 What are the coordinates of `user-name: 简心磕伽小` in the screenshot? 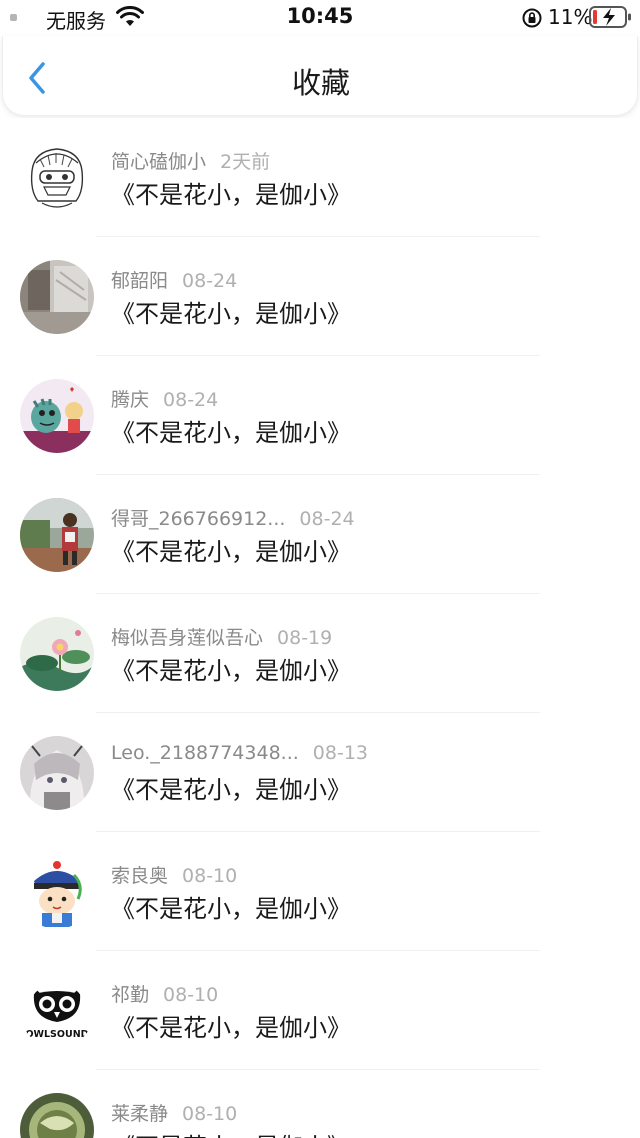 It's located at (158, 162).